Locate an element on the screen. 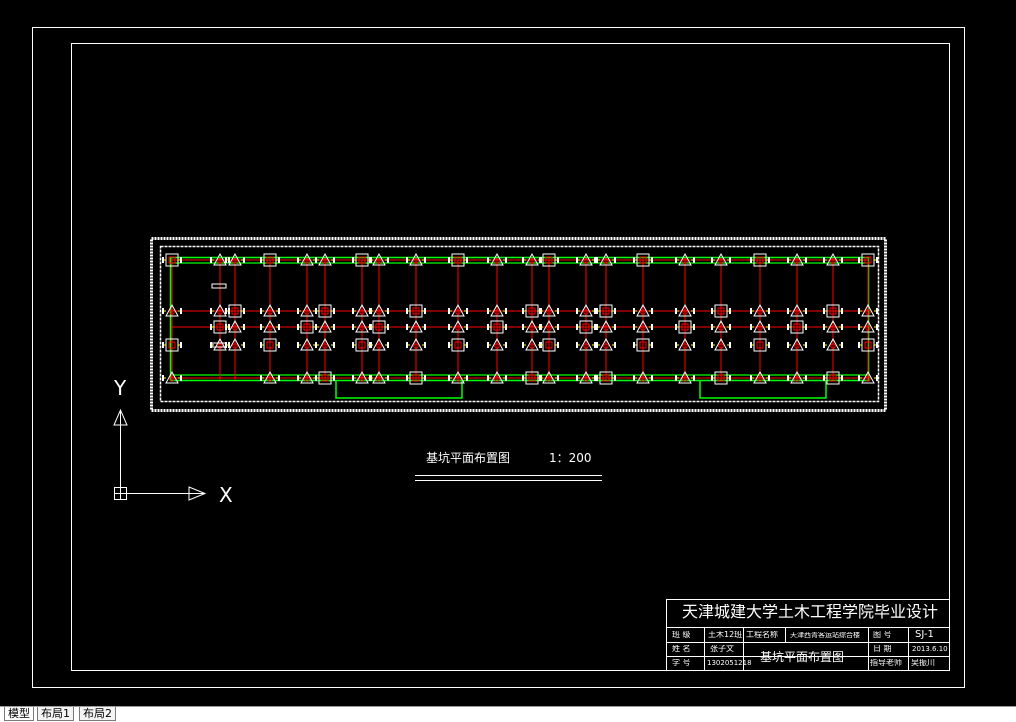  layout-tab-bar: 模型 布局1 布局2 is located at coordinates (508, 714).